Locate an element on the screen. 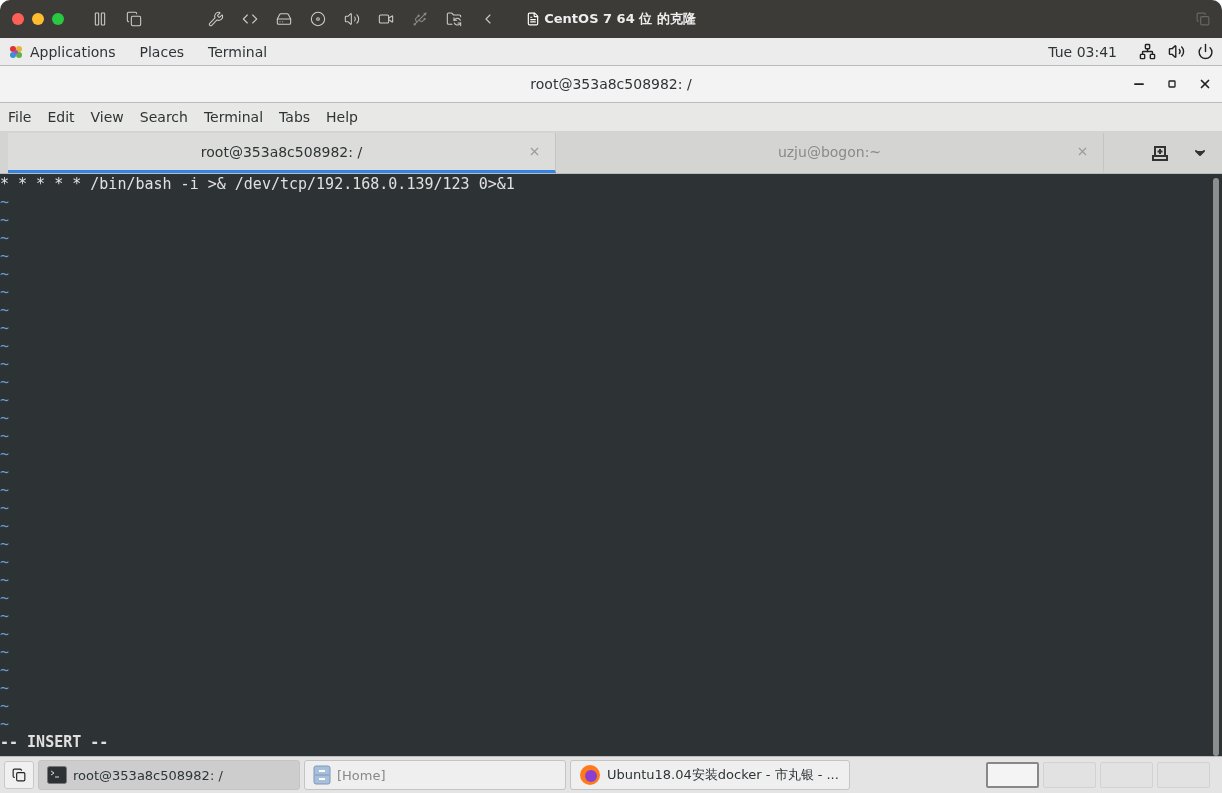  top-bar-menu: Places is located at coordinates (162, 51).